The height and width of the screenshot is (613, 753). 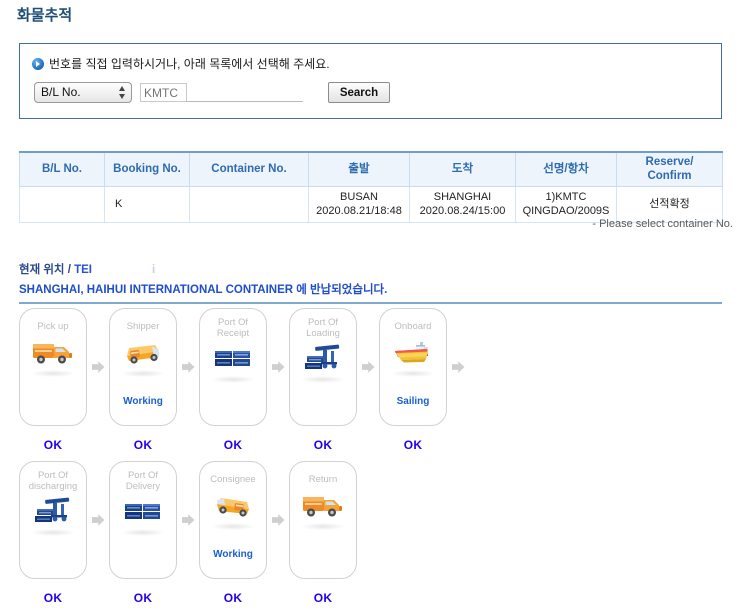 I want to click on tracking-step-port-of-receipt: Port Of Receipt OK, so click(x=233, y=380).